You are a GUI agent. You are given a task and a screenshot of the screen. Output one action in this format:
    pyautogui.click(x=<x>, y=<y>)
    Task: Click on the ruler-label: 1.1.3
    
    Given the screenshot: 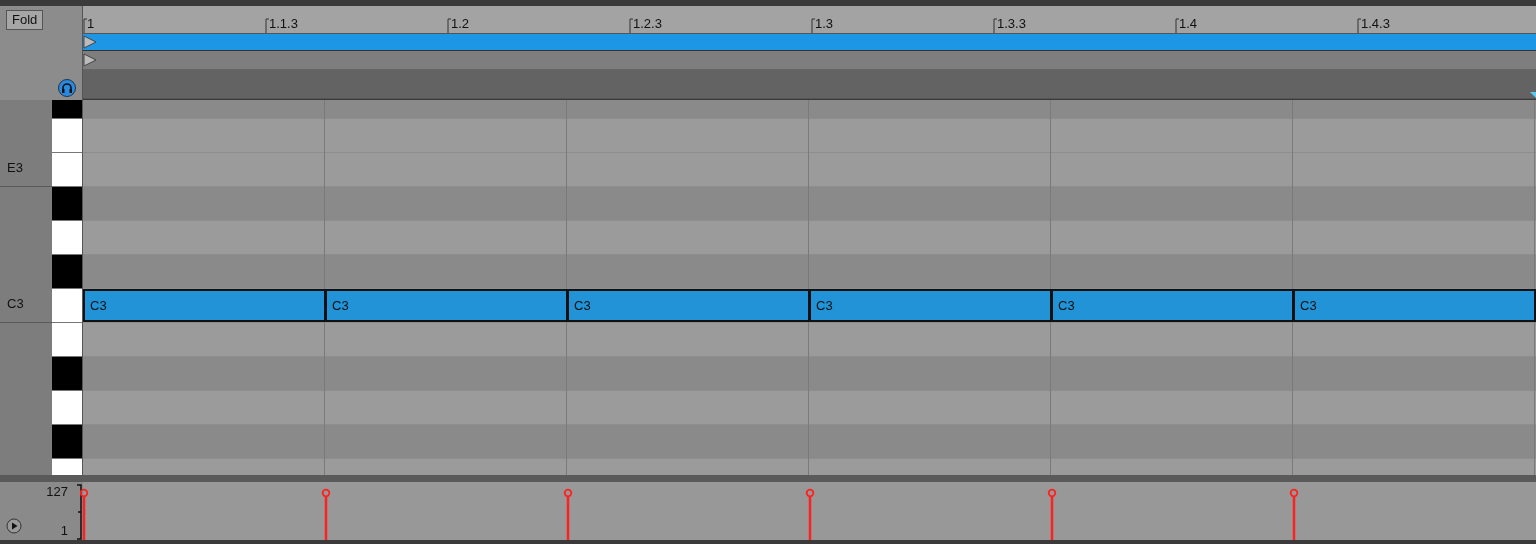 What is the action you would take?
    pyautogui.click(x=283, y=24)
    